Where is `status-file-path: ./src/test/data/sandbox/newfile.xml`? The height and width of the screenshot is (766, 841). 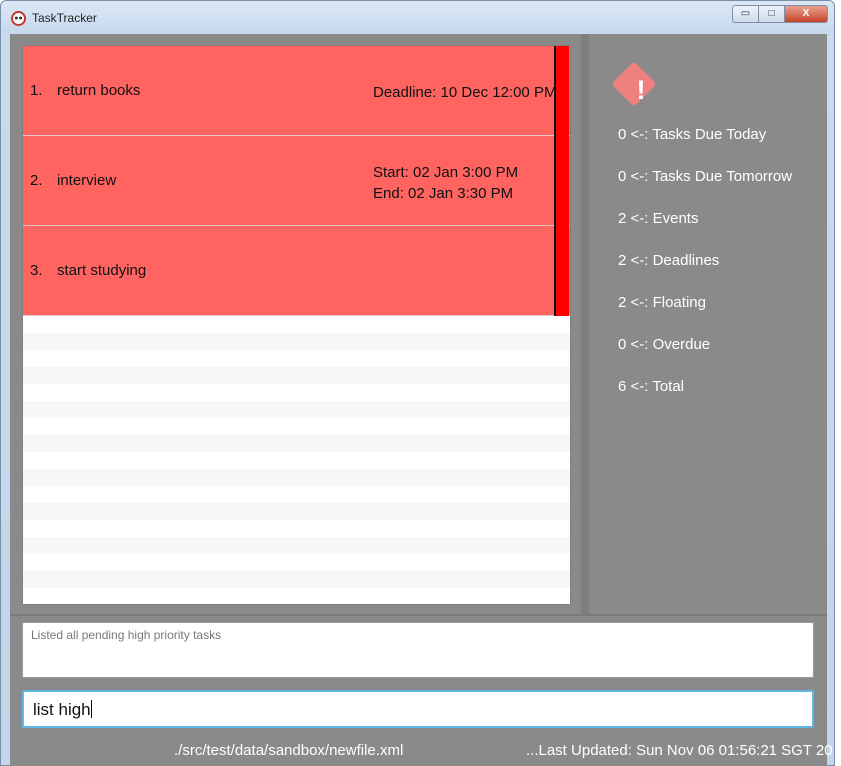
status-file-path: ./src/test/data/sandbox/newfile.xml is located at coordinates (289, 750).